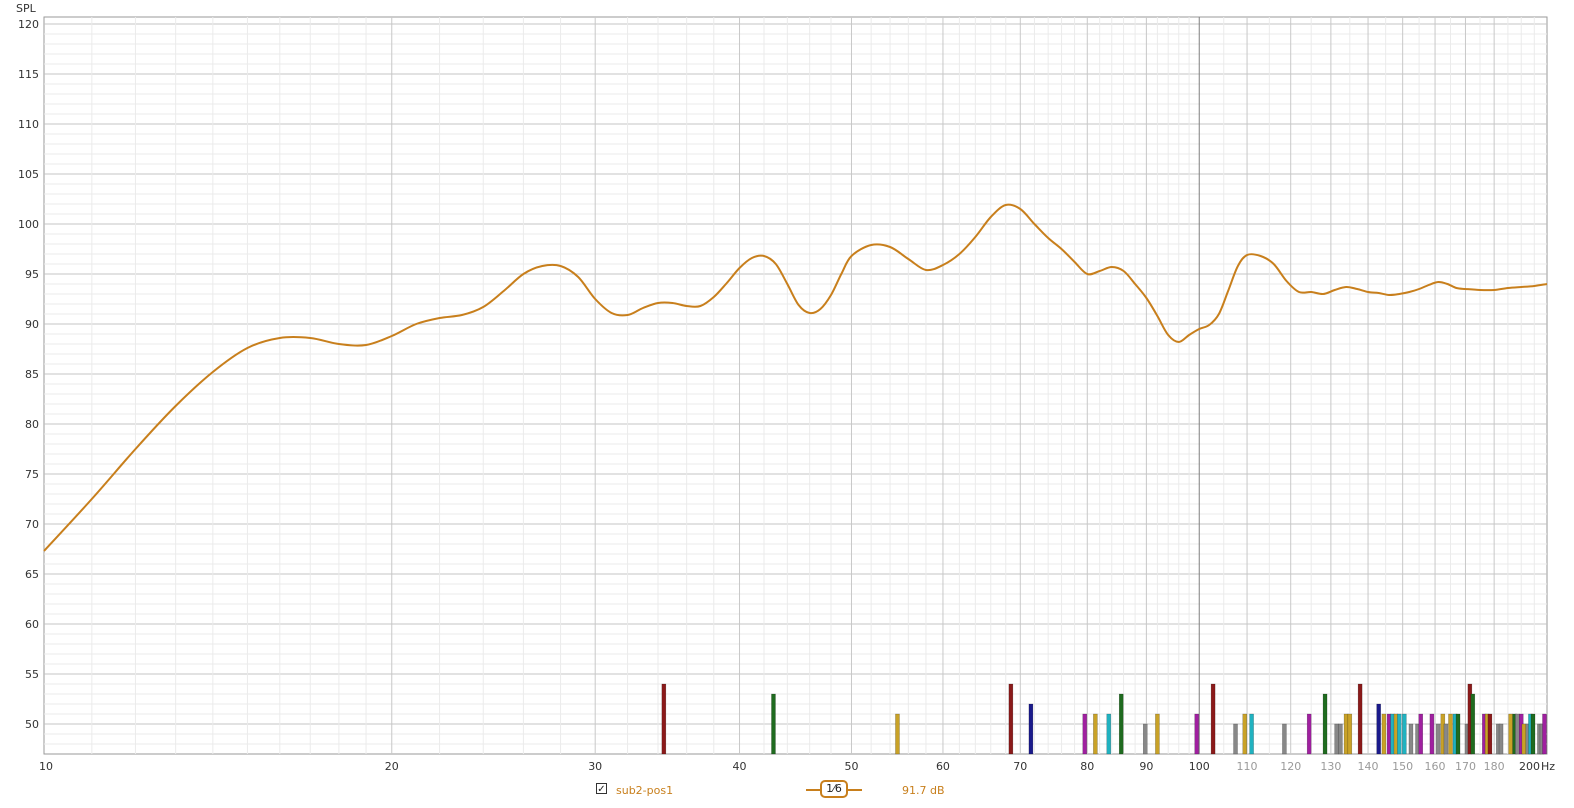  What do you see at coordinates (32, 324) in the screenshot?
I see `y-tick-label: 90` at bounding box center [32, 324].